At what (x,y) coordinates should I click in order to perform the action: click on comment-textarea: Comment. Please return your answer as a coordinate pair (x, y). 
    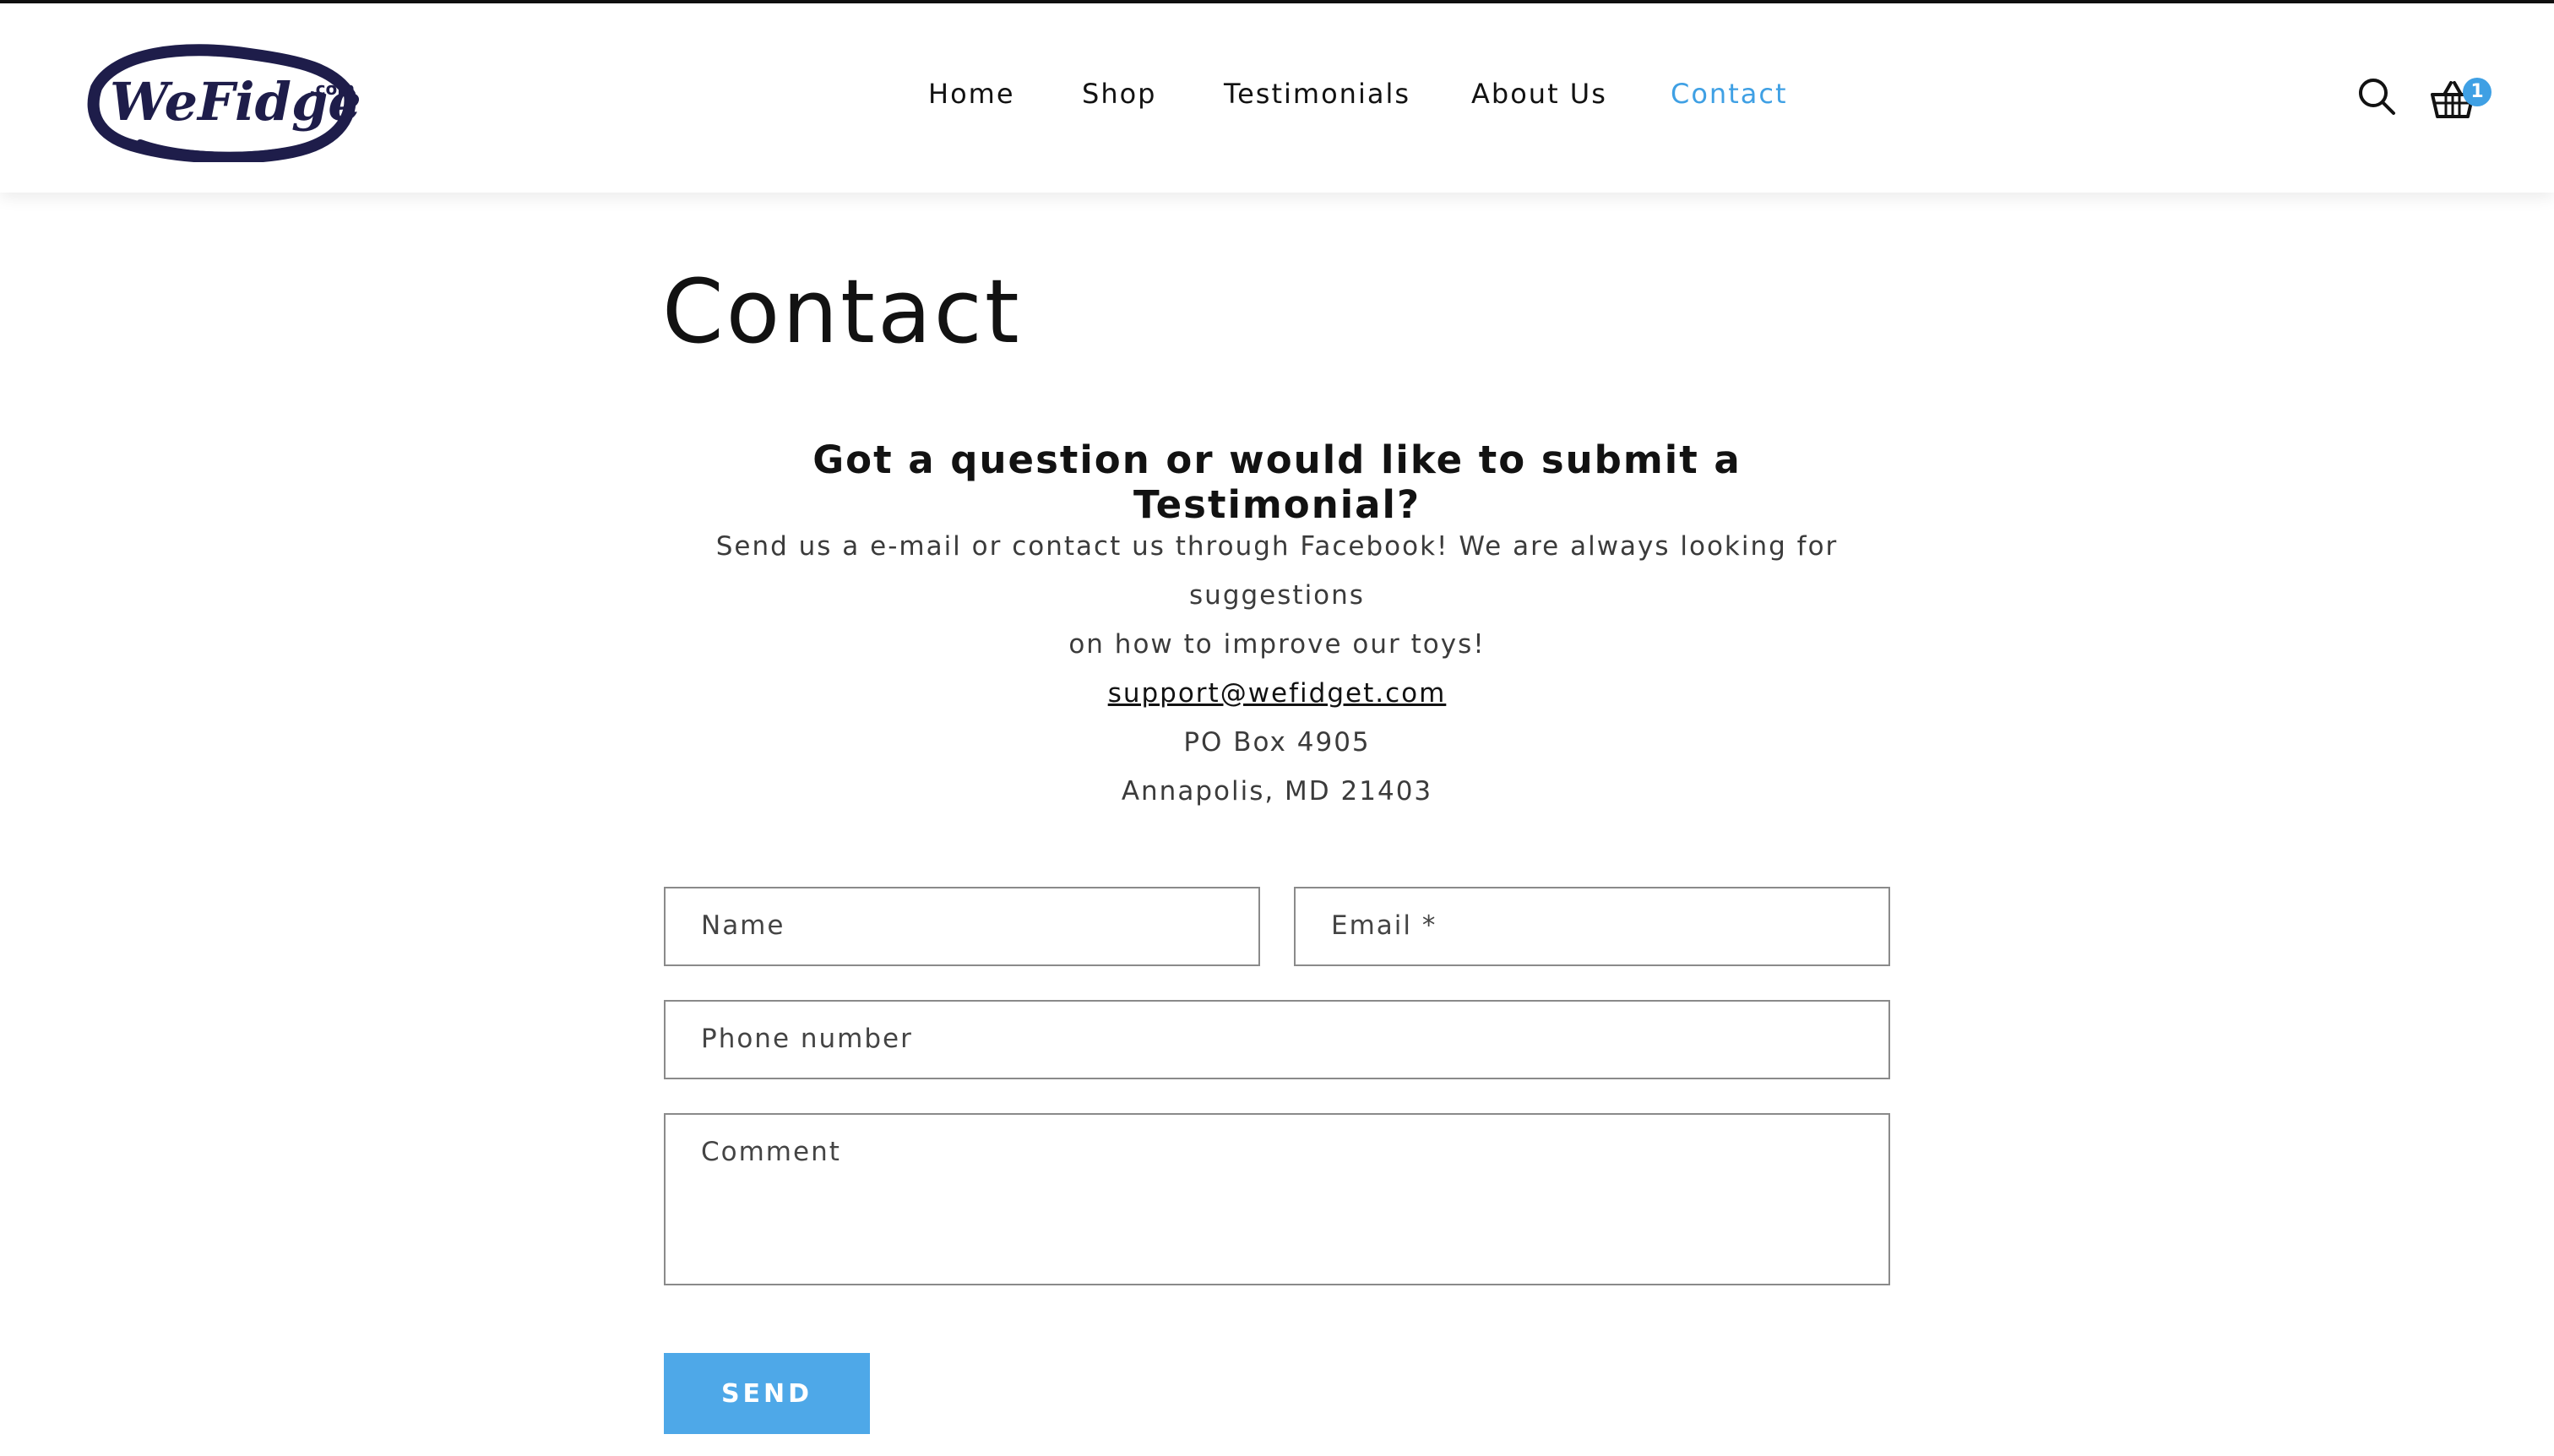
    Looking at the image, I should click on (1277, 1199).